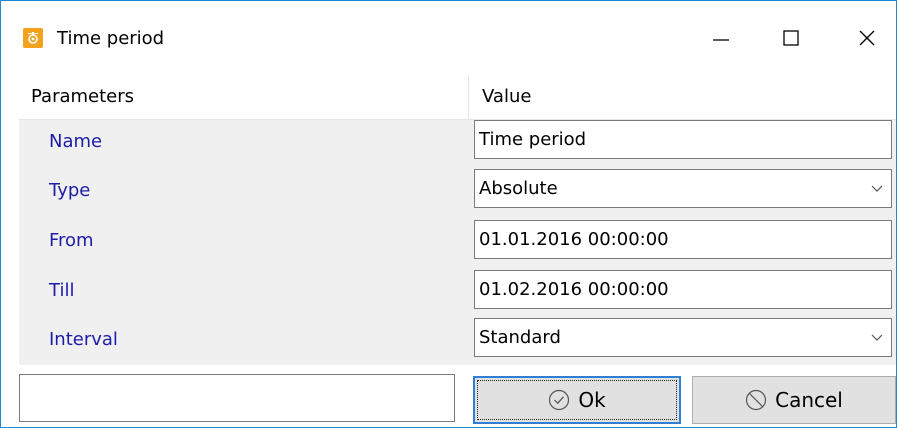  I want to click on no-entry-icon, so click(756, 400).